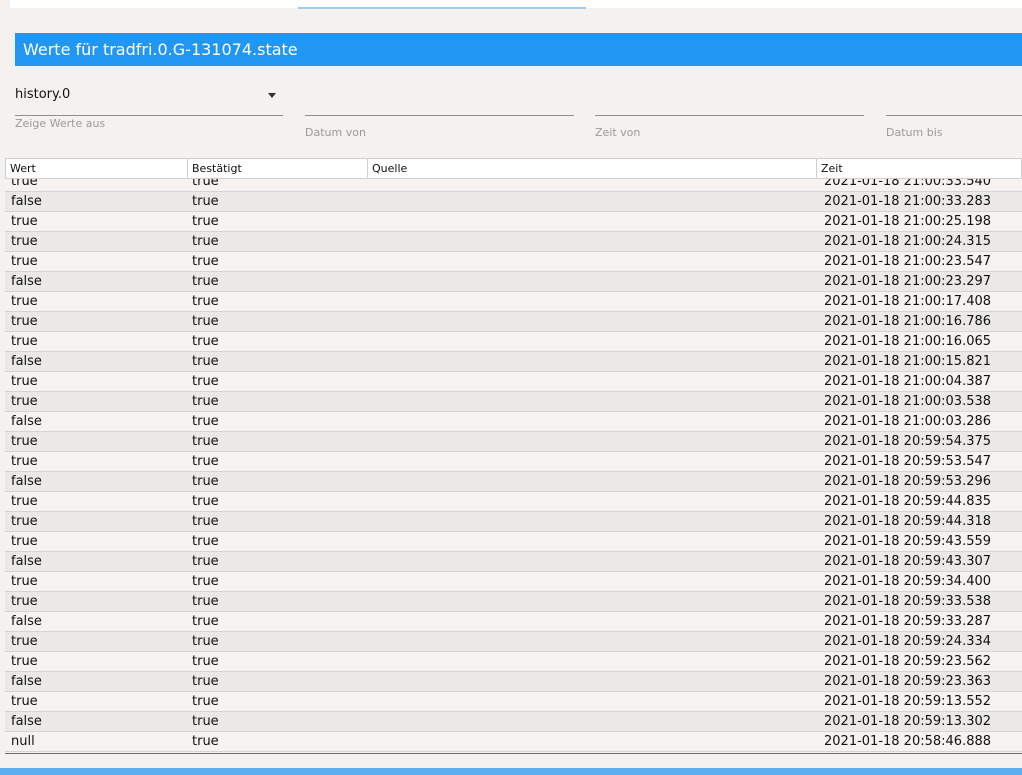 This screenshot has height=775, width=1022. What do you see at coordinates (592, 169) in the screenshot?
I see `column-header-quelle: Quelle` at bounding box center [592, 169].